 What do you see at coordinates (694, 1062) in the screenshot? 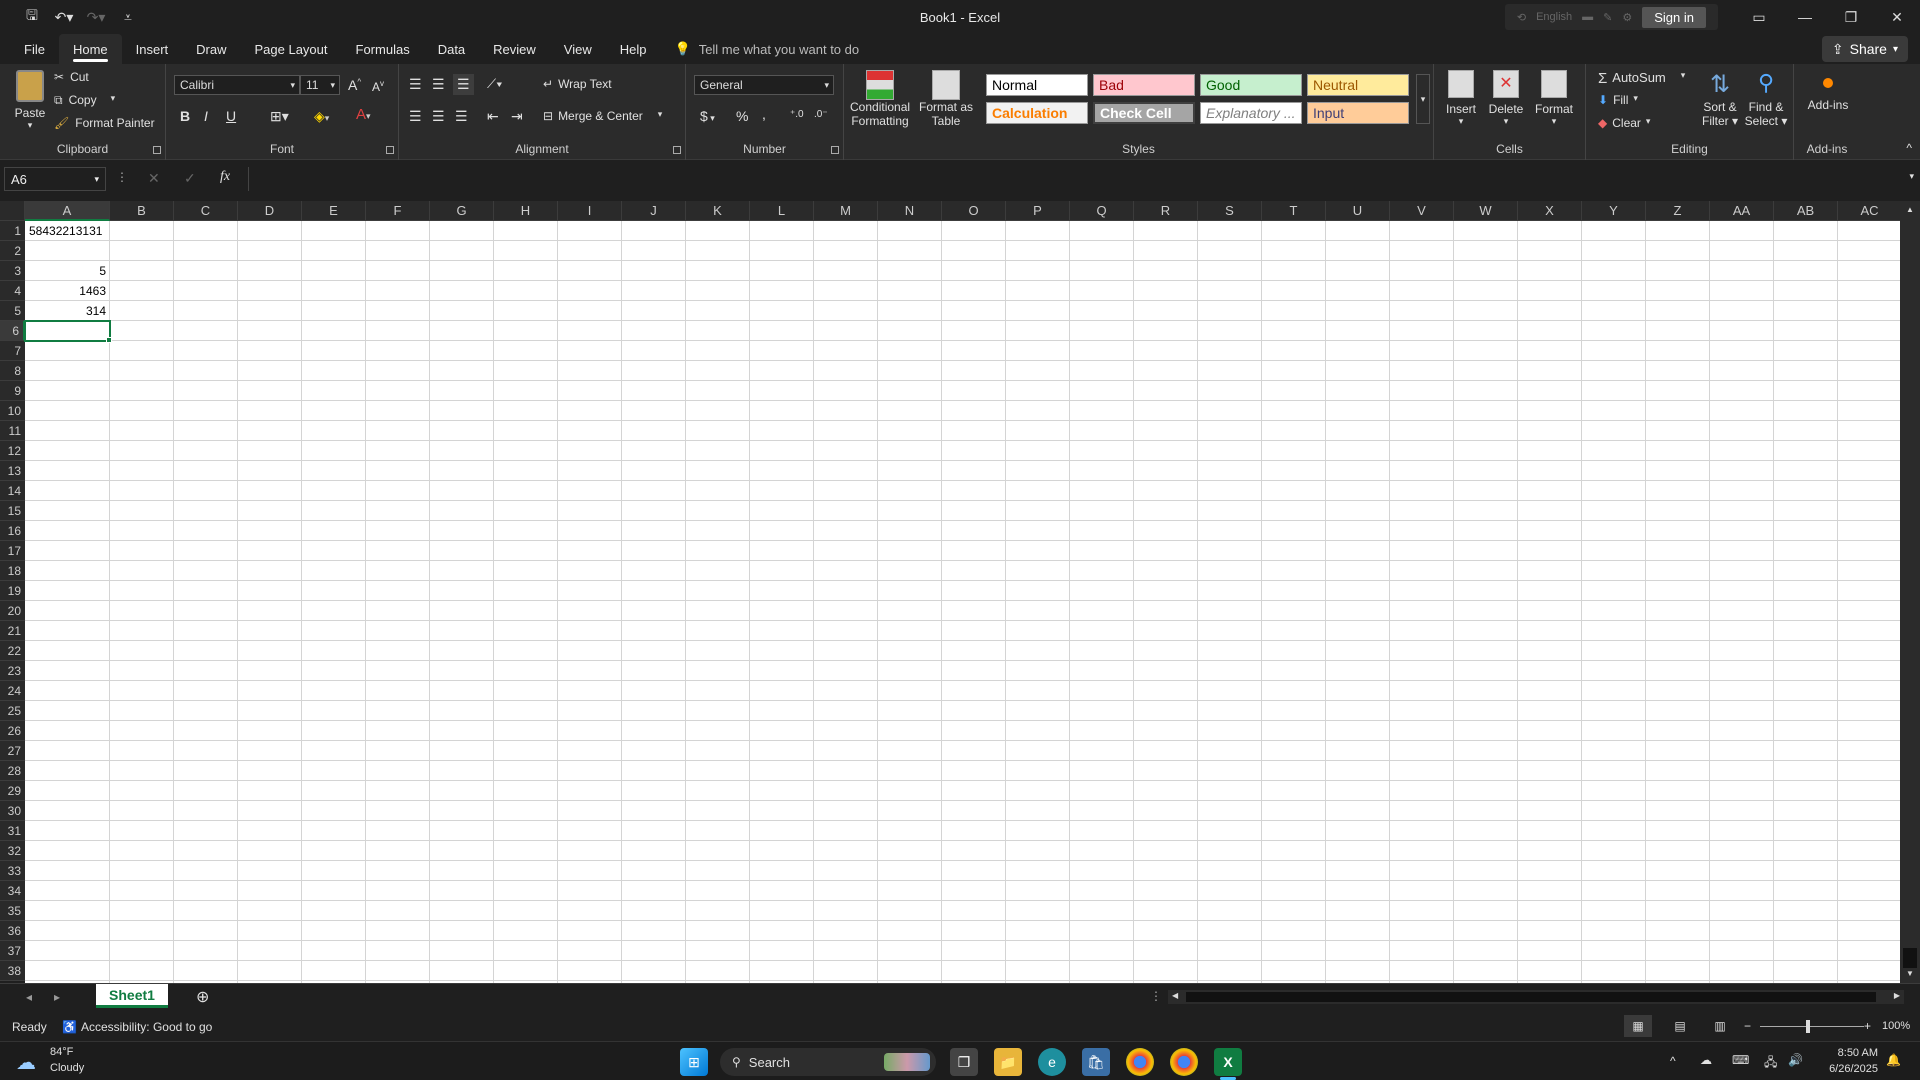
I see `start-icon: ⊞` at bounding box center [694, 1062].